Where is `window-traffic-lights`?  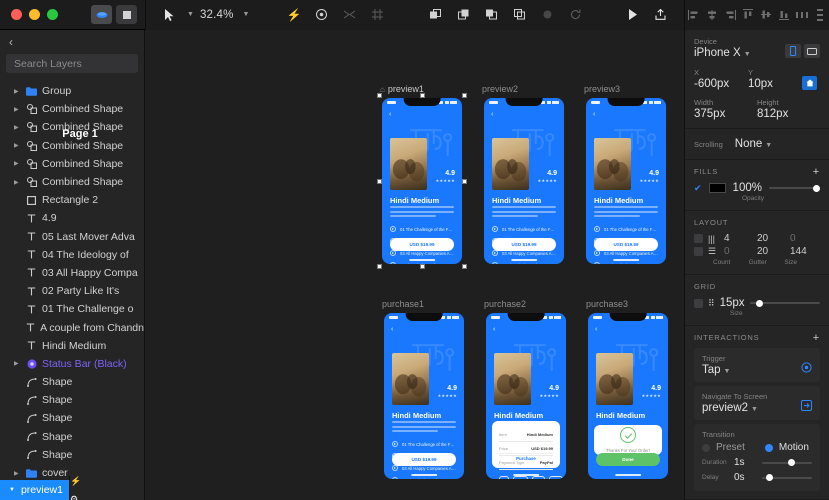
window-traffic-lights is located at coordinates (45, 14).